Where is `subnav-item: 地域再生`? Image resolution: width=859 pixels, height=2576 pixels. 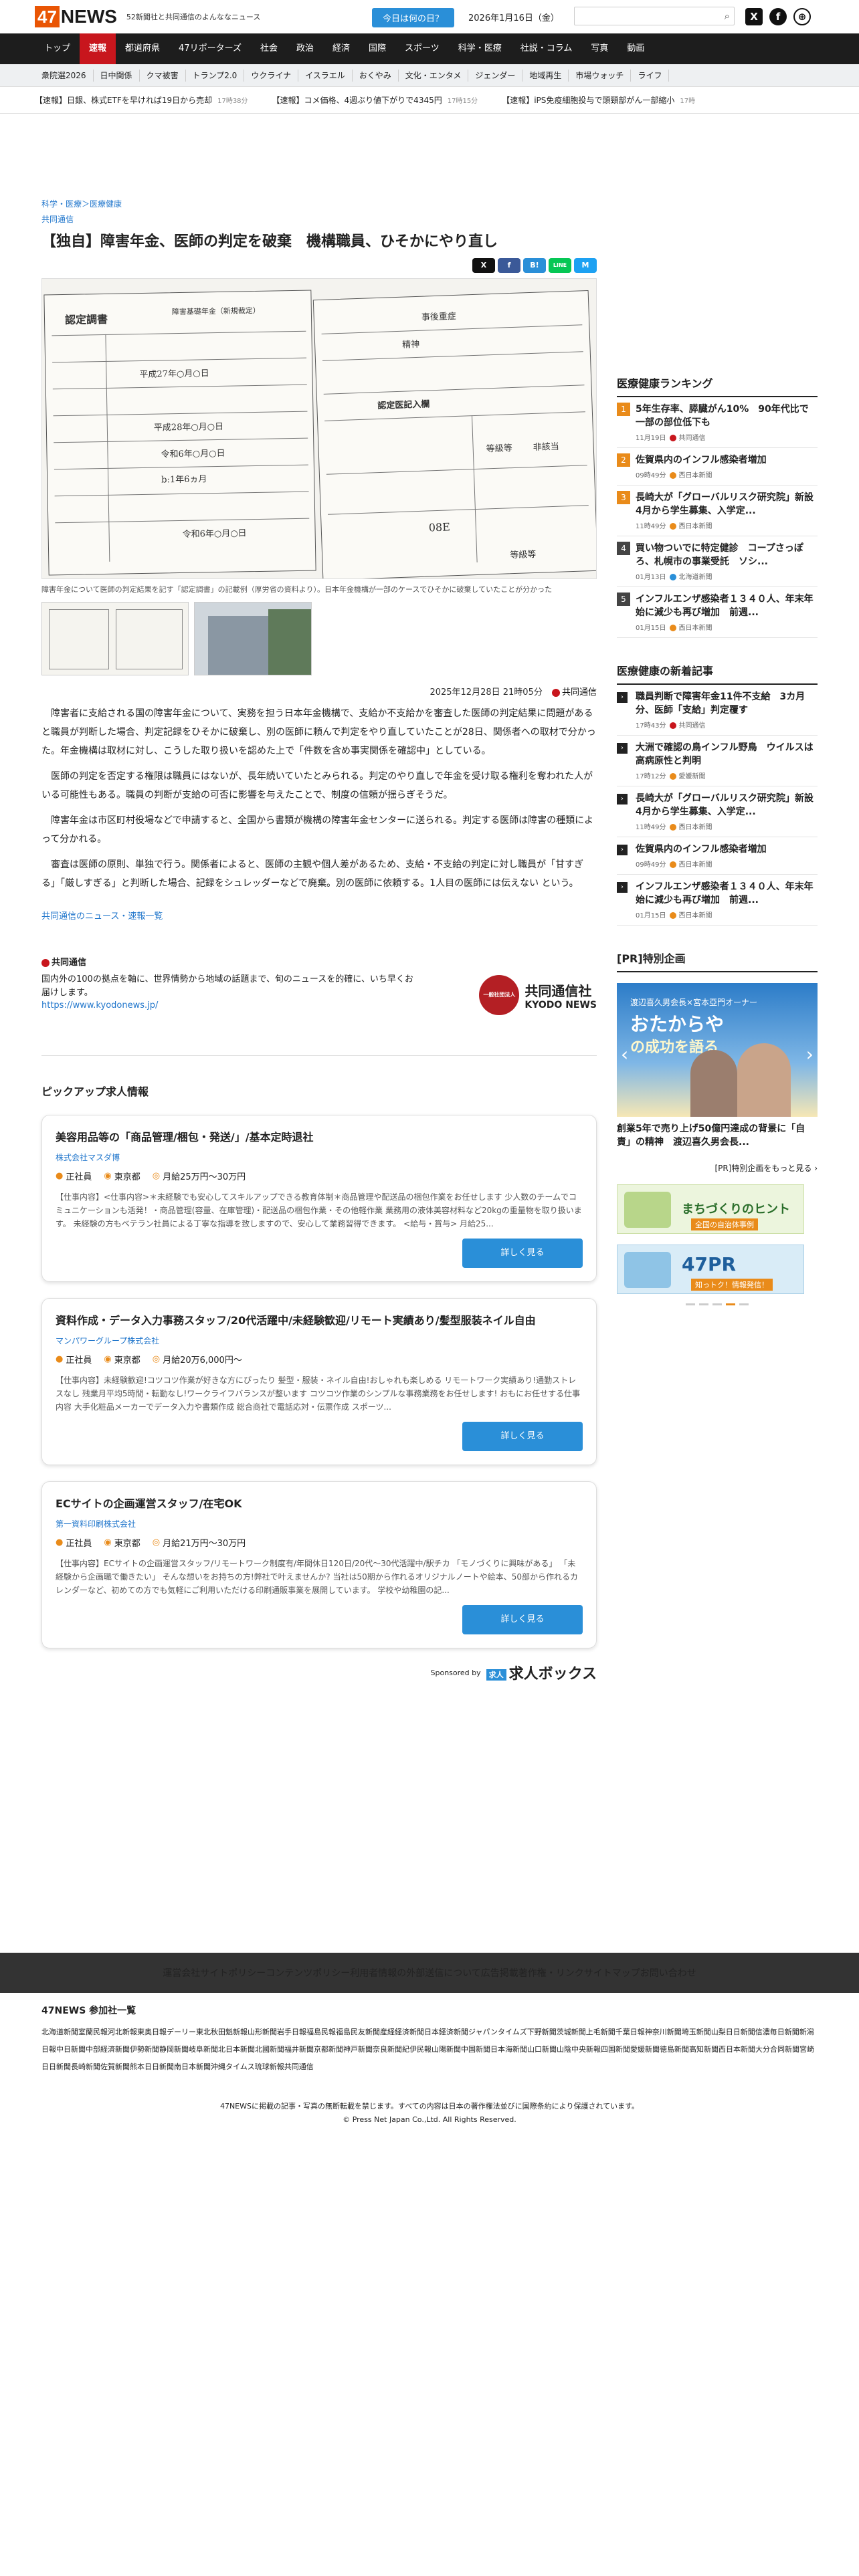 subnav-item: 地域再生 is located at coordinates (545, 76).